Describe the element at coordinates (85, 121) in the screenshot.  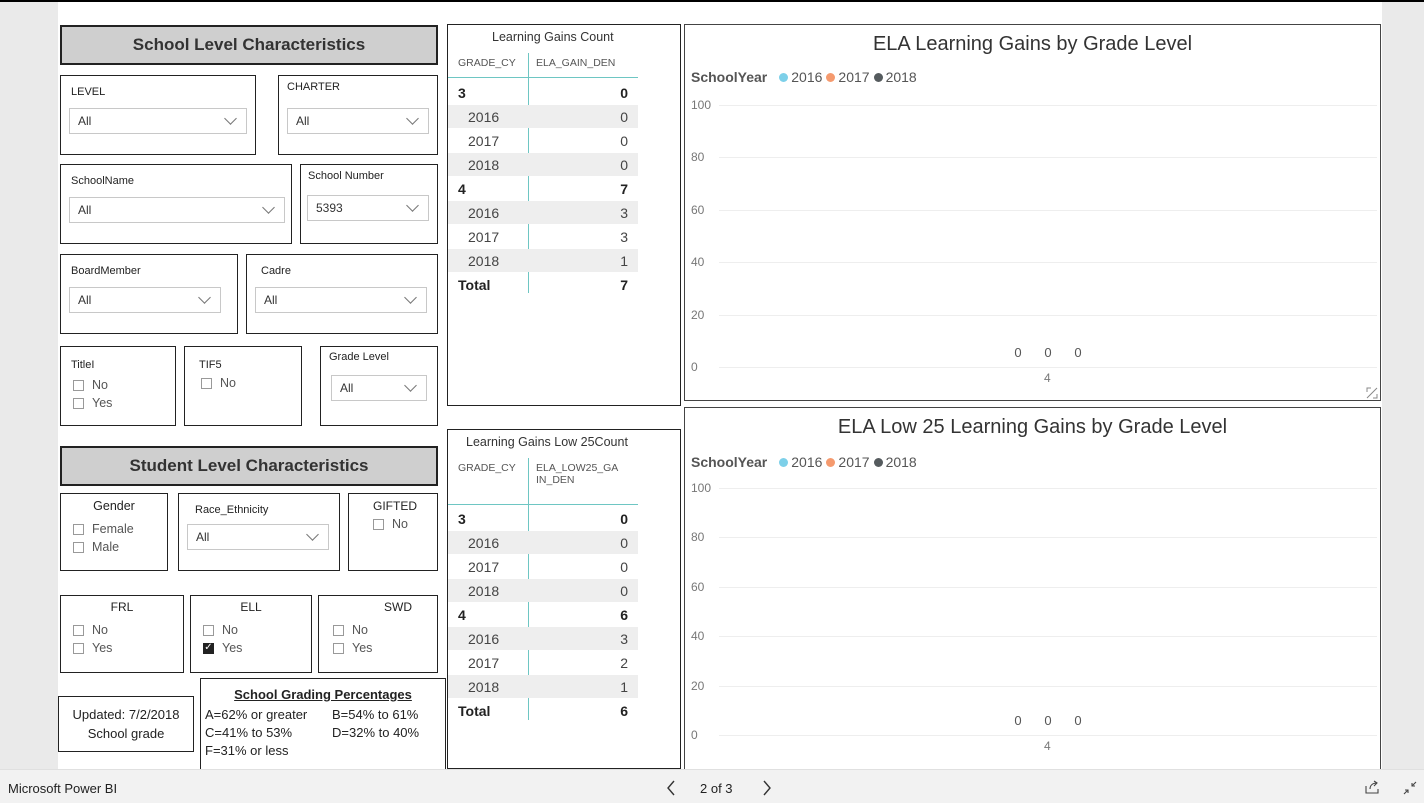
I see `dropdown-value: All` at that location.